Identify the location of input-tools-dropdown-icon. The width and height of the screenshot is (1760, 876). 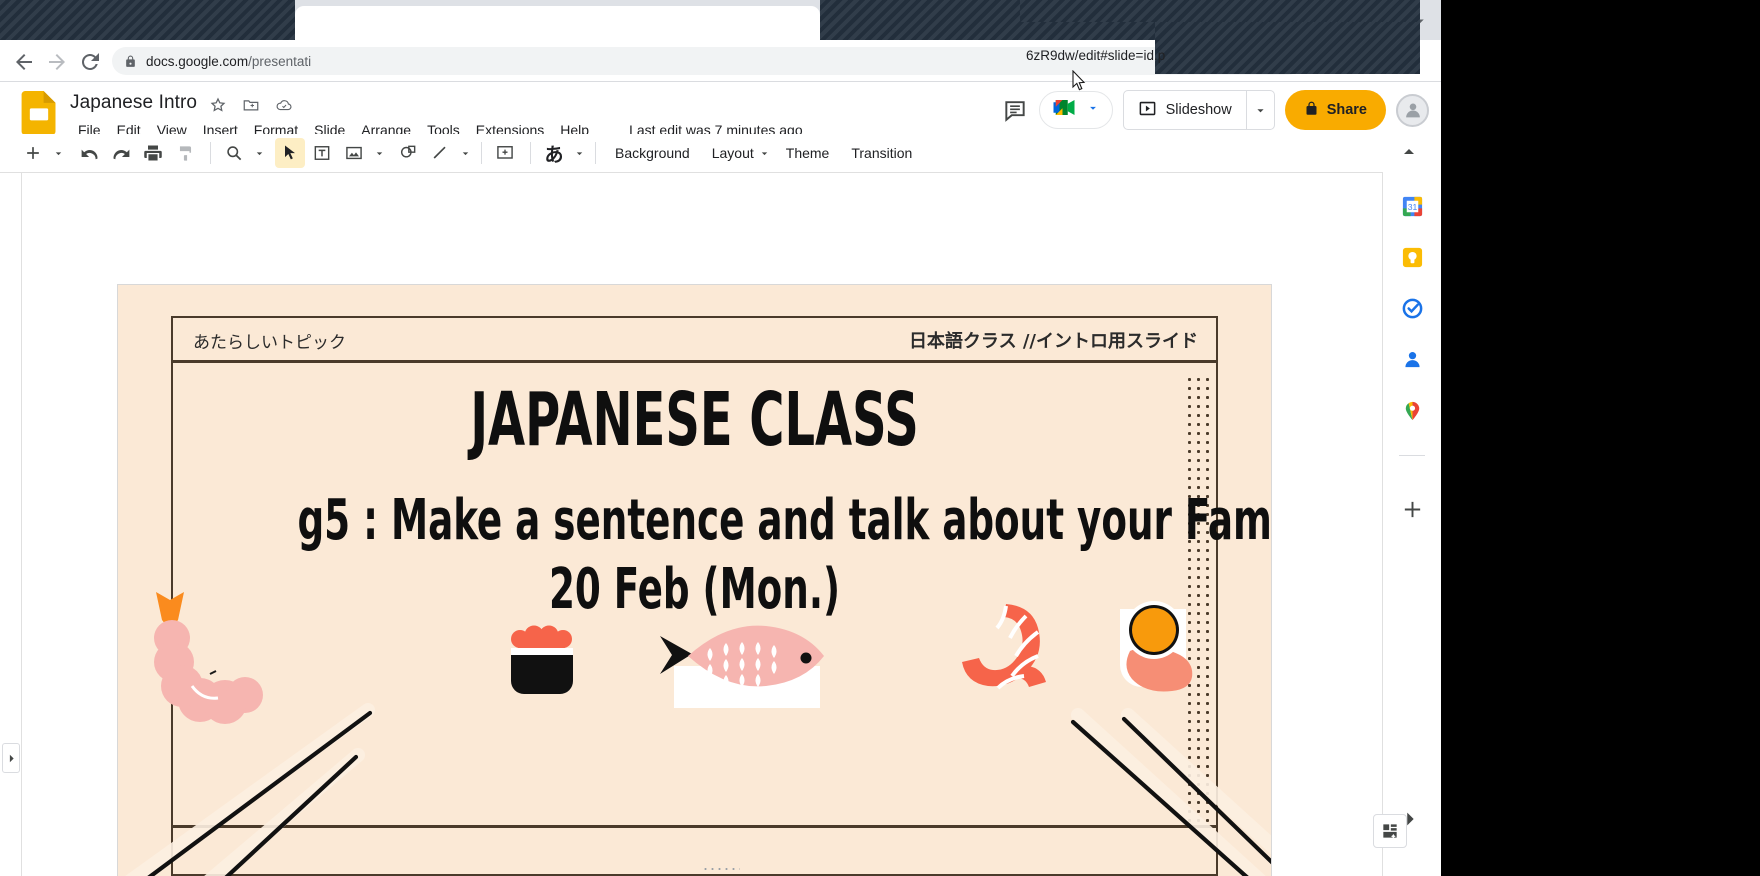
(579, 153).